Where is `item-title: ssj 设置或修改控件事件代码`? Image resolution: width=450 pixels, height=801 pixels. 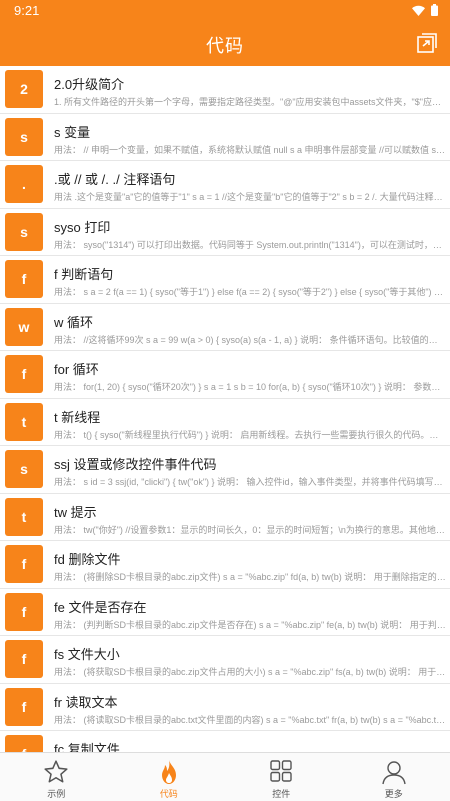 item-title: ssj 设置或修改控件事件代码 is located at coordinates (135, 463).